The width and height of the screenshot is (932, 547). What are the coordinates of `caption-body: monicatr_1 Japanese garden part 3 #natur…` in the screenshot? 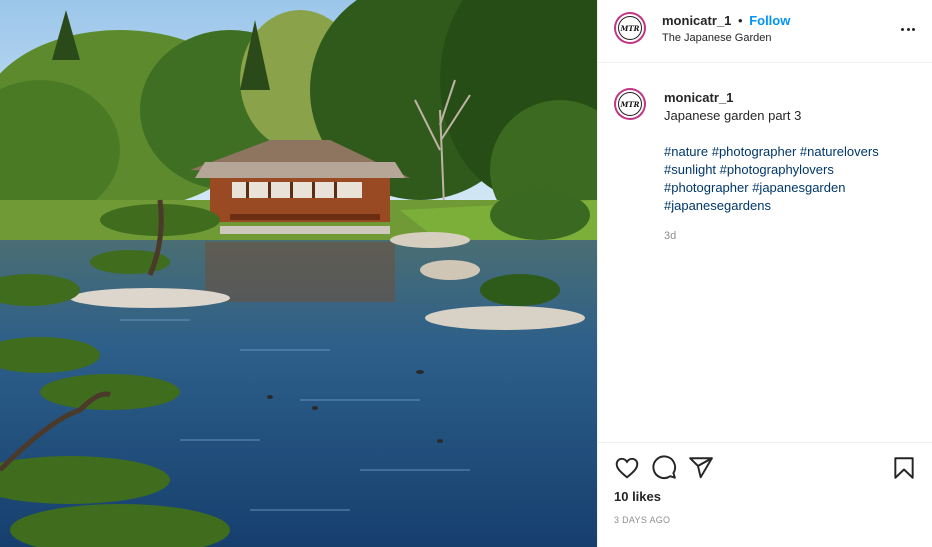 It's located at (791, 167).